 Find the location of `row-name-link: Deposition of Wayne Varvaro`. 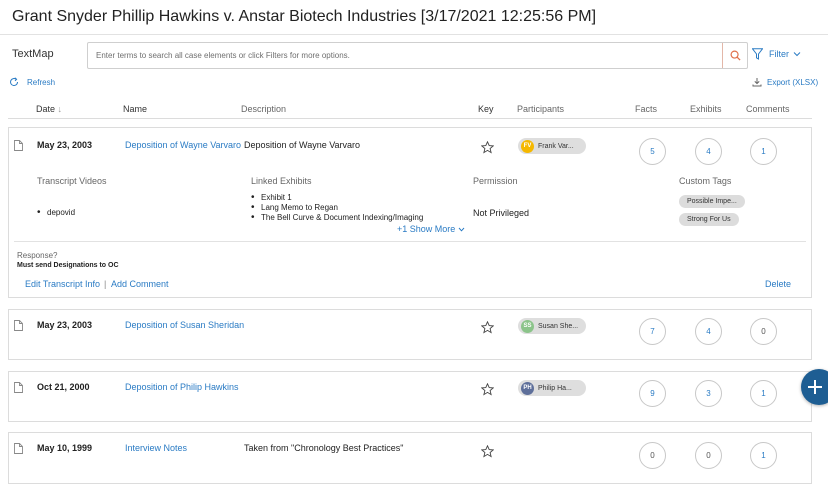

row-name-link: Deposition of Wayne Varvaro is located at coordinates (183, 145).